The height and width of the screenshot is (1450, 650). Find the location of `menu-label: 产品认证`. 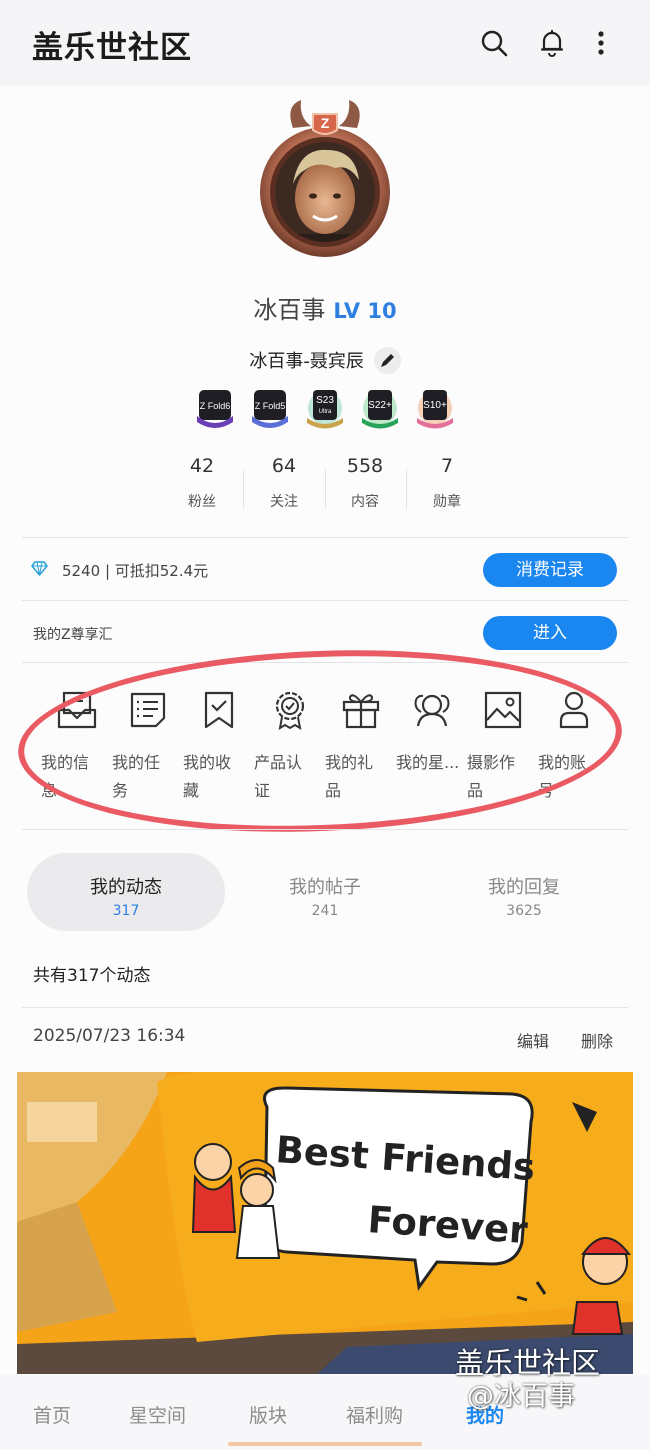

menu-label: 产品认证 is located at coordinates (284, 777).